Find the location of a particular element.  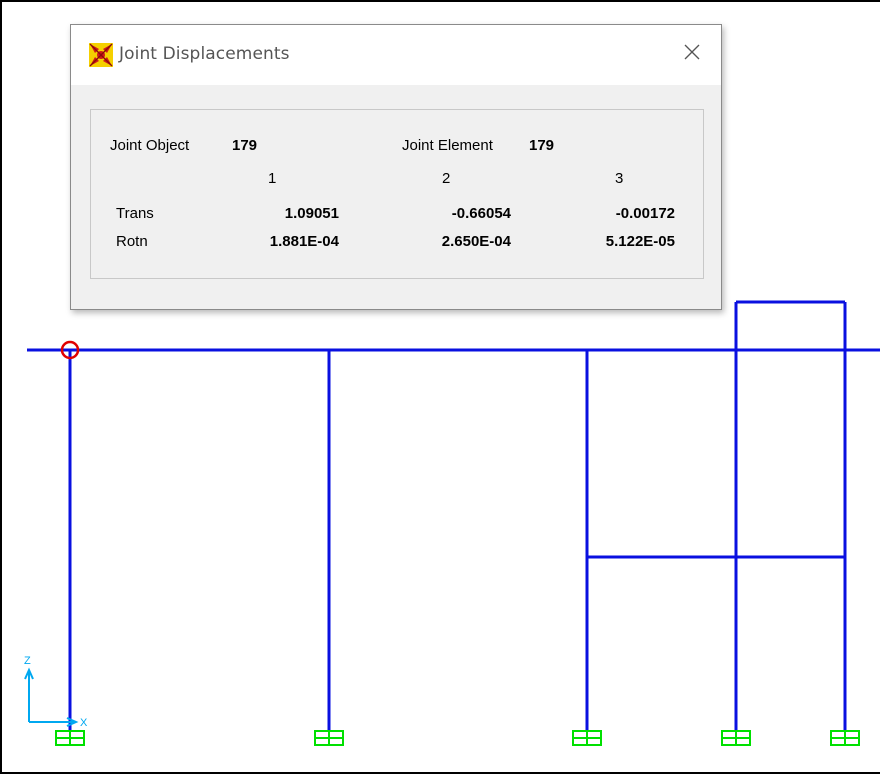

joint-object-label: Joint Object is located at coordinates (150, 145).